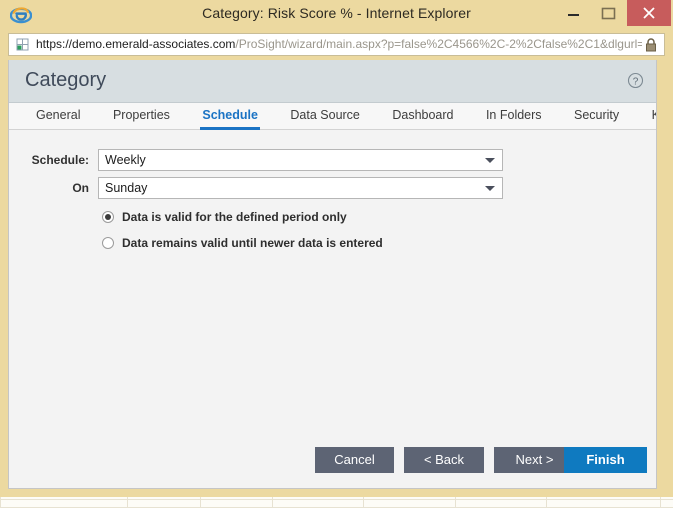  What do you see at coordinates (300, 188) in the screenshot?
I see `on-select: Sunday` at bounding box center [300, 188].